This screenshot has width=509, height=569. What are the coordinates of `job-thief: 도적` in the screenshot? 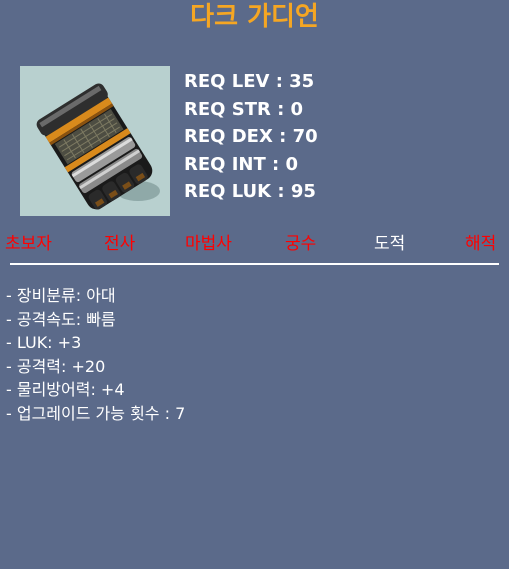 It's located at (390, 244).